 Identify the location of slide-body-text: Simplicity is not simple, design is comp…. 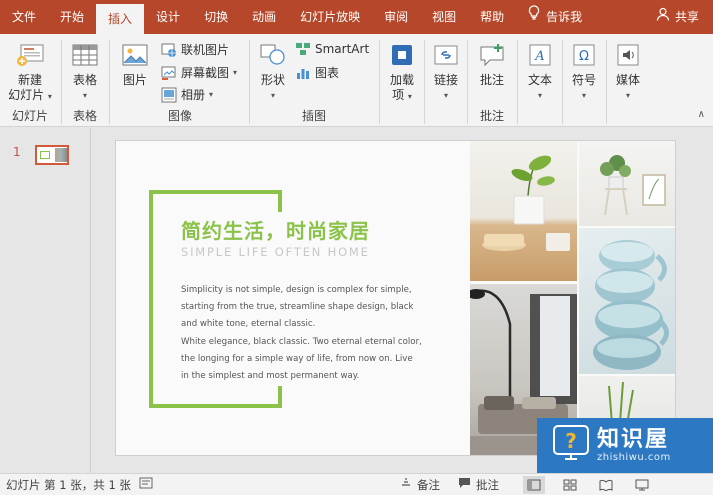
(306, 333).